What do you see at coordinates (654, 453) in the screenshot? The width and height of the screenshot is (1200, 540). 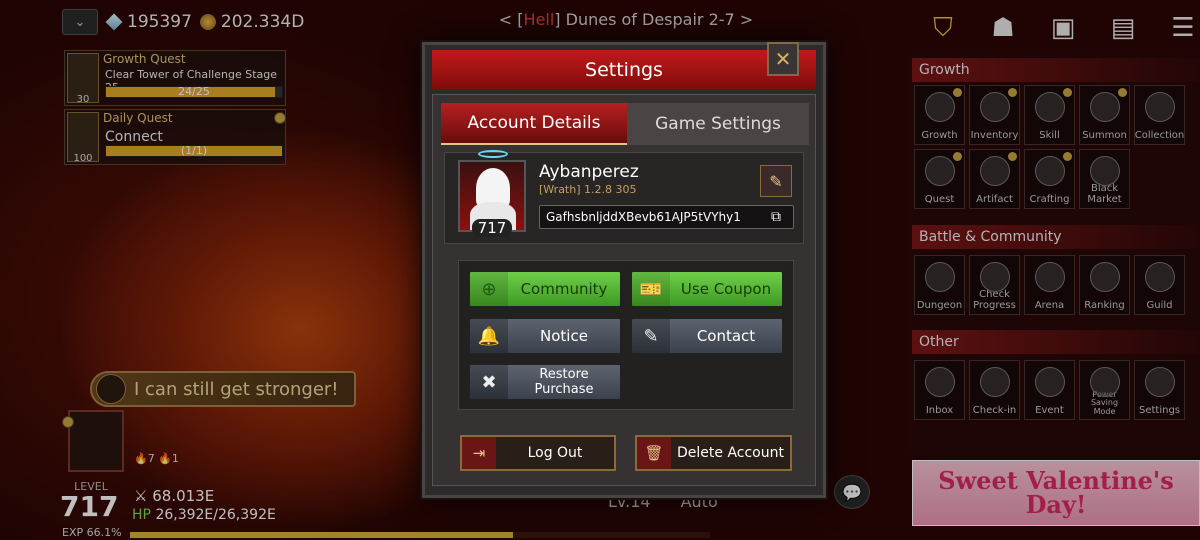 I see `trash-icon: 🗑` at bounding box center [654, 453].